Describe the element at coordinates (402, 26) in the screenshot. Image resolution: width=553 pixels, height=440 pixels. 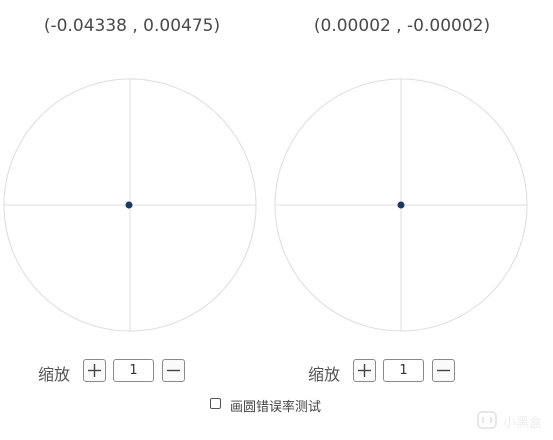
I see `coordinate-readout: (0.00002 , -0.00002)` at that location.